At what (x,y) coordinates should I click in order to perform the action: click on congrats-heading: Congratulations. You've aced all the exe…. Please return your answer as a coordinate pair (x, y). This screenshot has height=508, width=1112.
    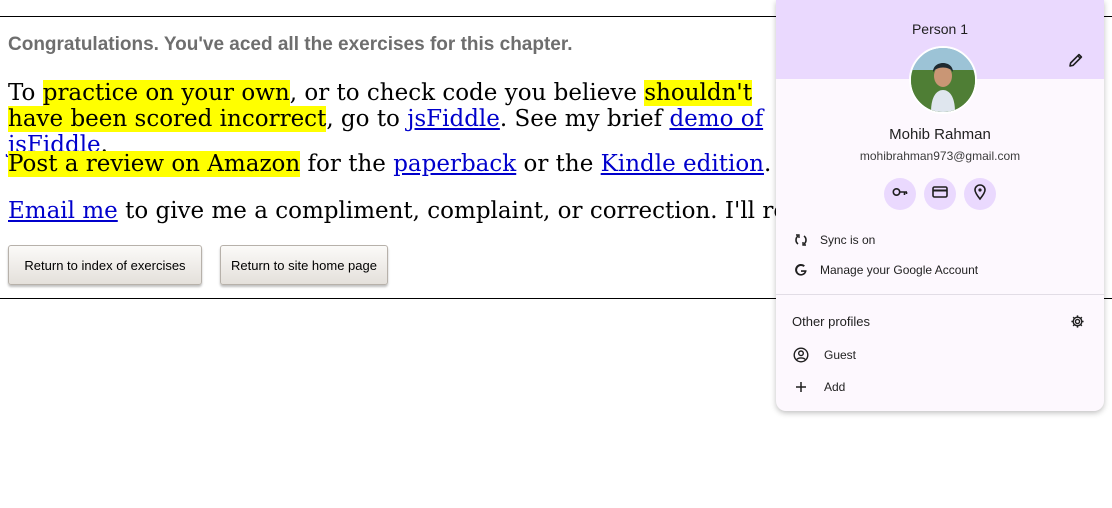
    Looking at the image, I should click on (290, 44).